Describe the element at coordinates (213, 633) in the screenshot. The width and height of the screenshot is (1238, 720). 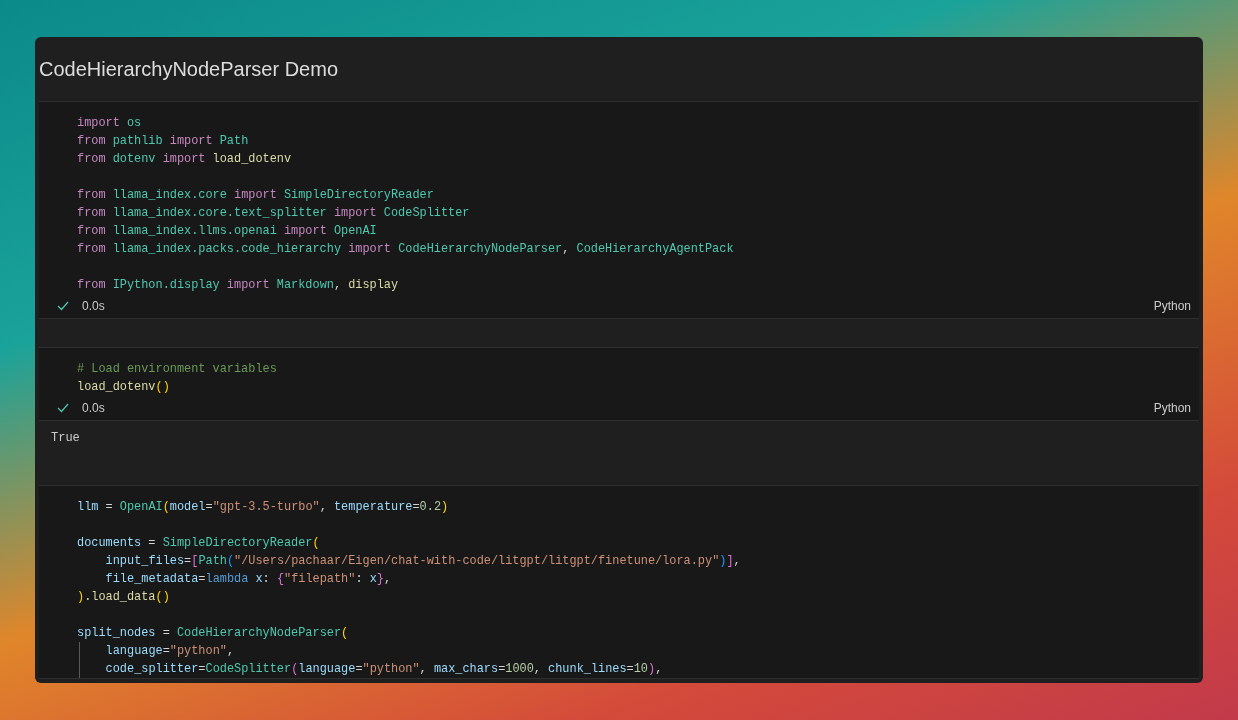
I see `code-line: split_nodes = CodeHierarchyNodeParser(` at that location.